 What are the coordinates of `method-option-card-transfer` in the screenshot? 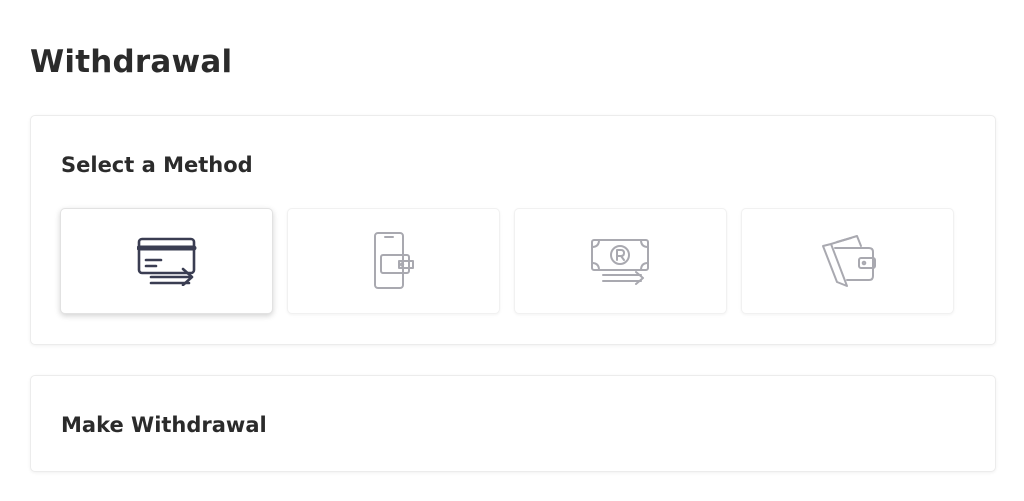 It's located at (166, 261).